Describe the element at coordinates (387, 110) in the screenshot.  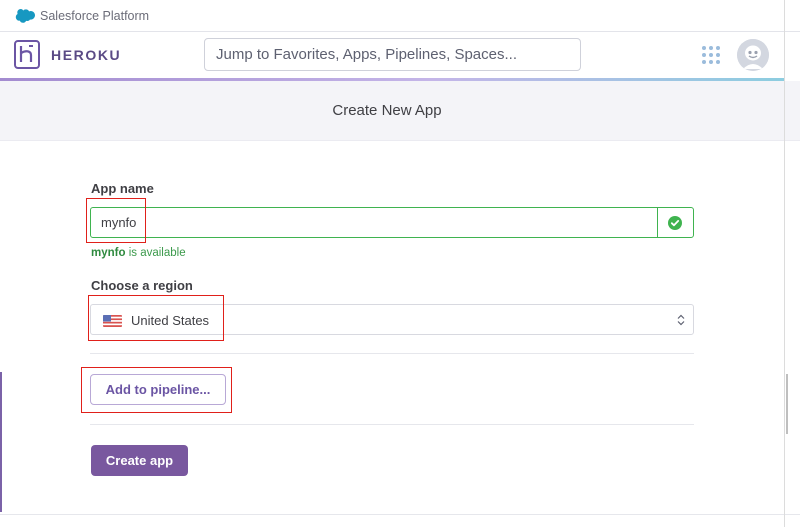
I see `page-title: Create New App` at that location.